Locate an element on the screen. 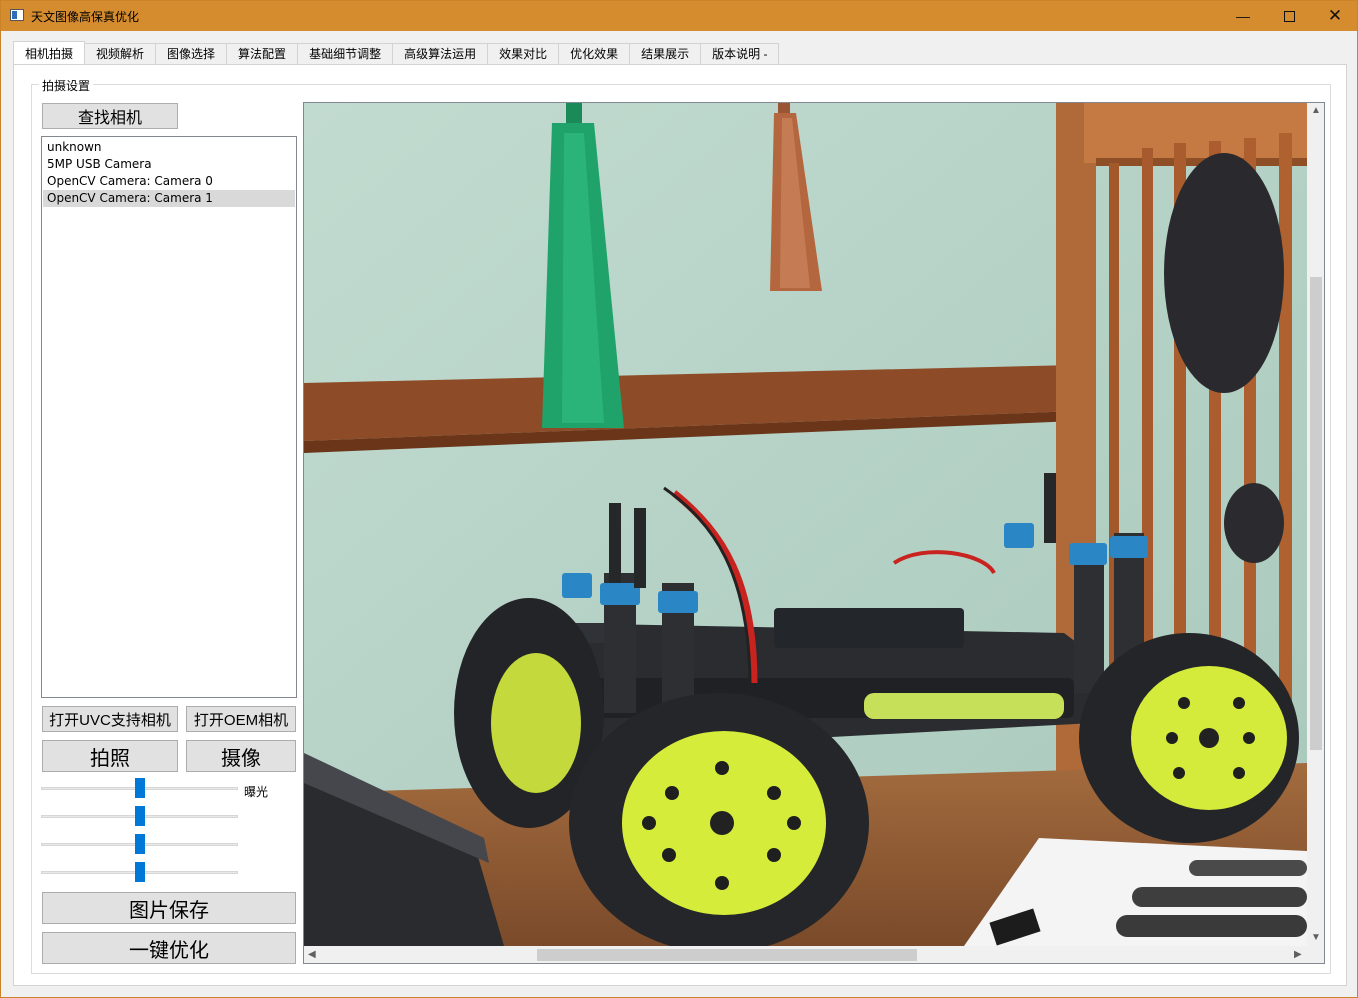  maximize-button is located at coordinates (1289, 16).